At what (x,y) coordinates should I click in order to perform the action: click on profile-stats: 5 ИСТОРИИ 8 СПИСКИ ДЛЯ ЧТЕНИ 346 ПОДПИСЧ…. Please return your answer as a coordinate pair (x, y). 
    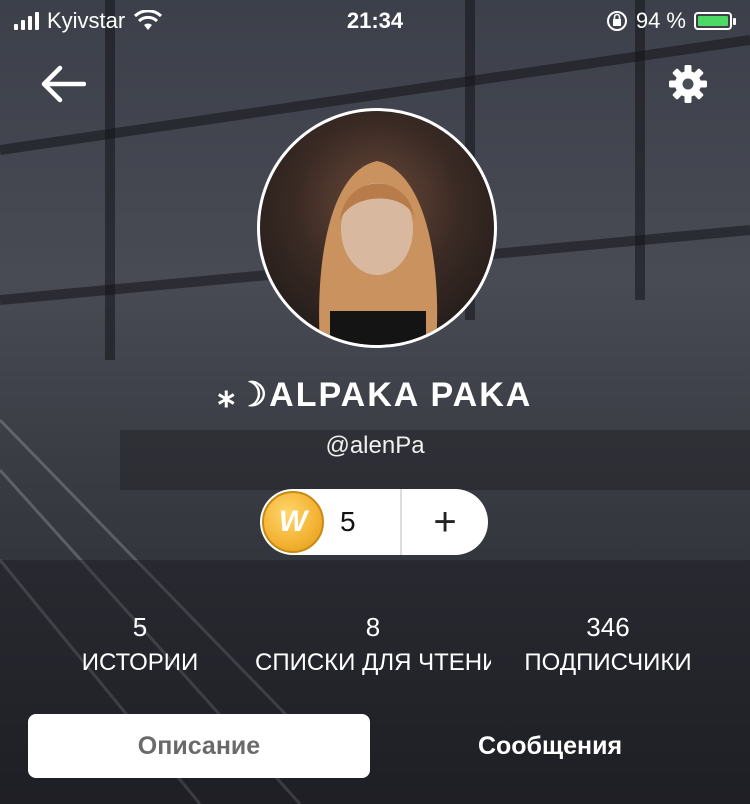
    Looking at the image, I should click on (375, 647).